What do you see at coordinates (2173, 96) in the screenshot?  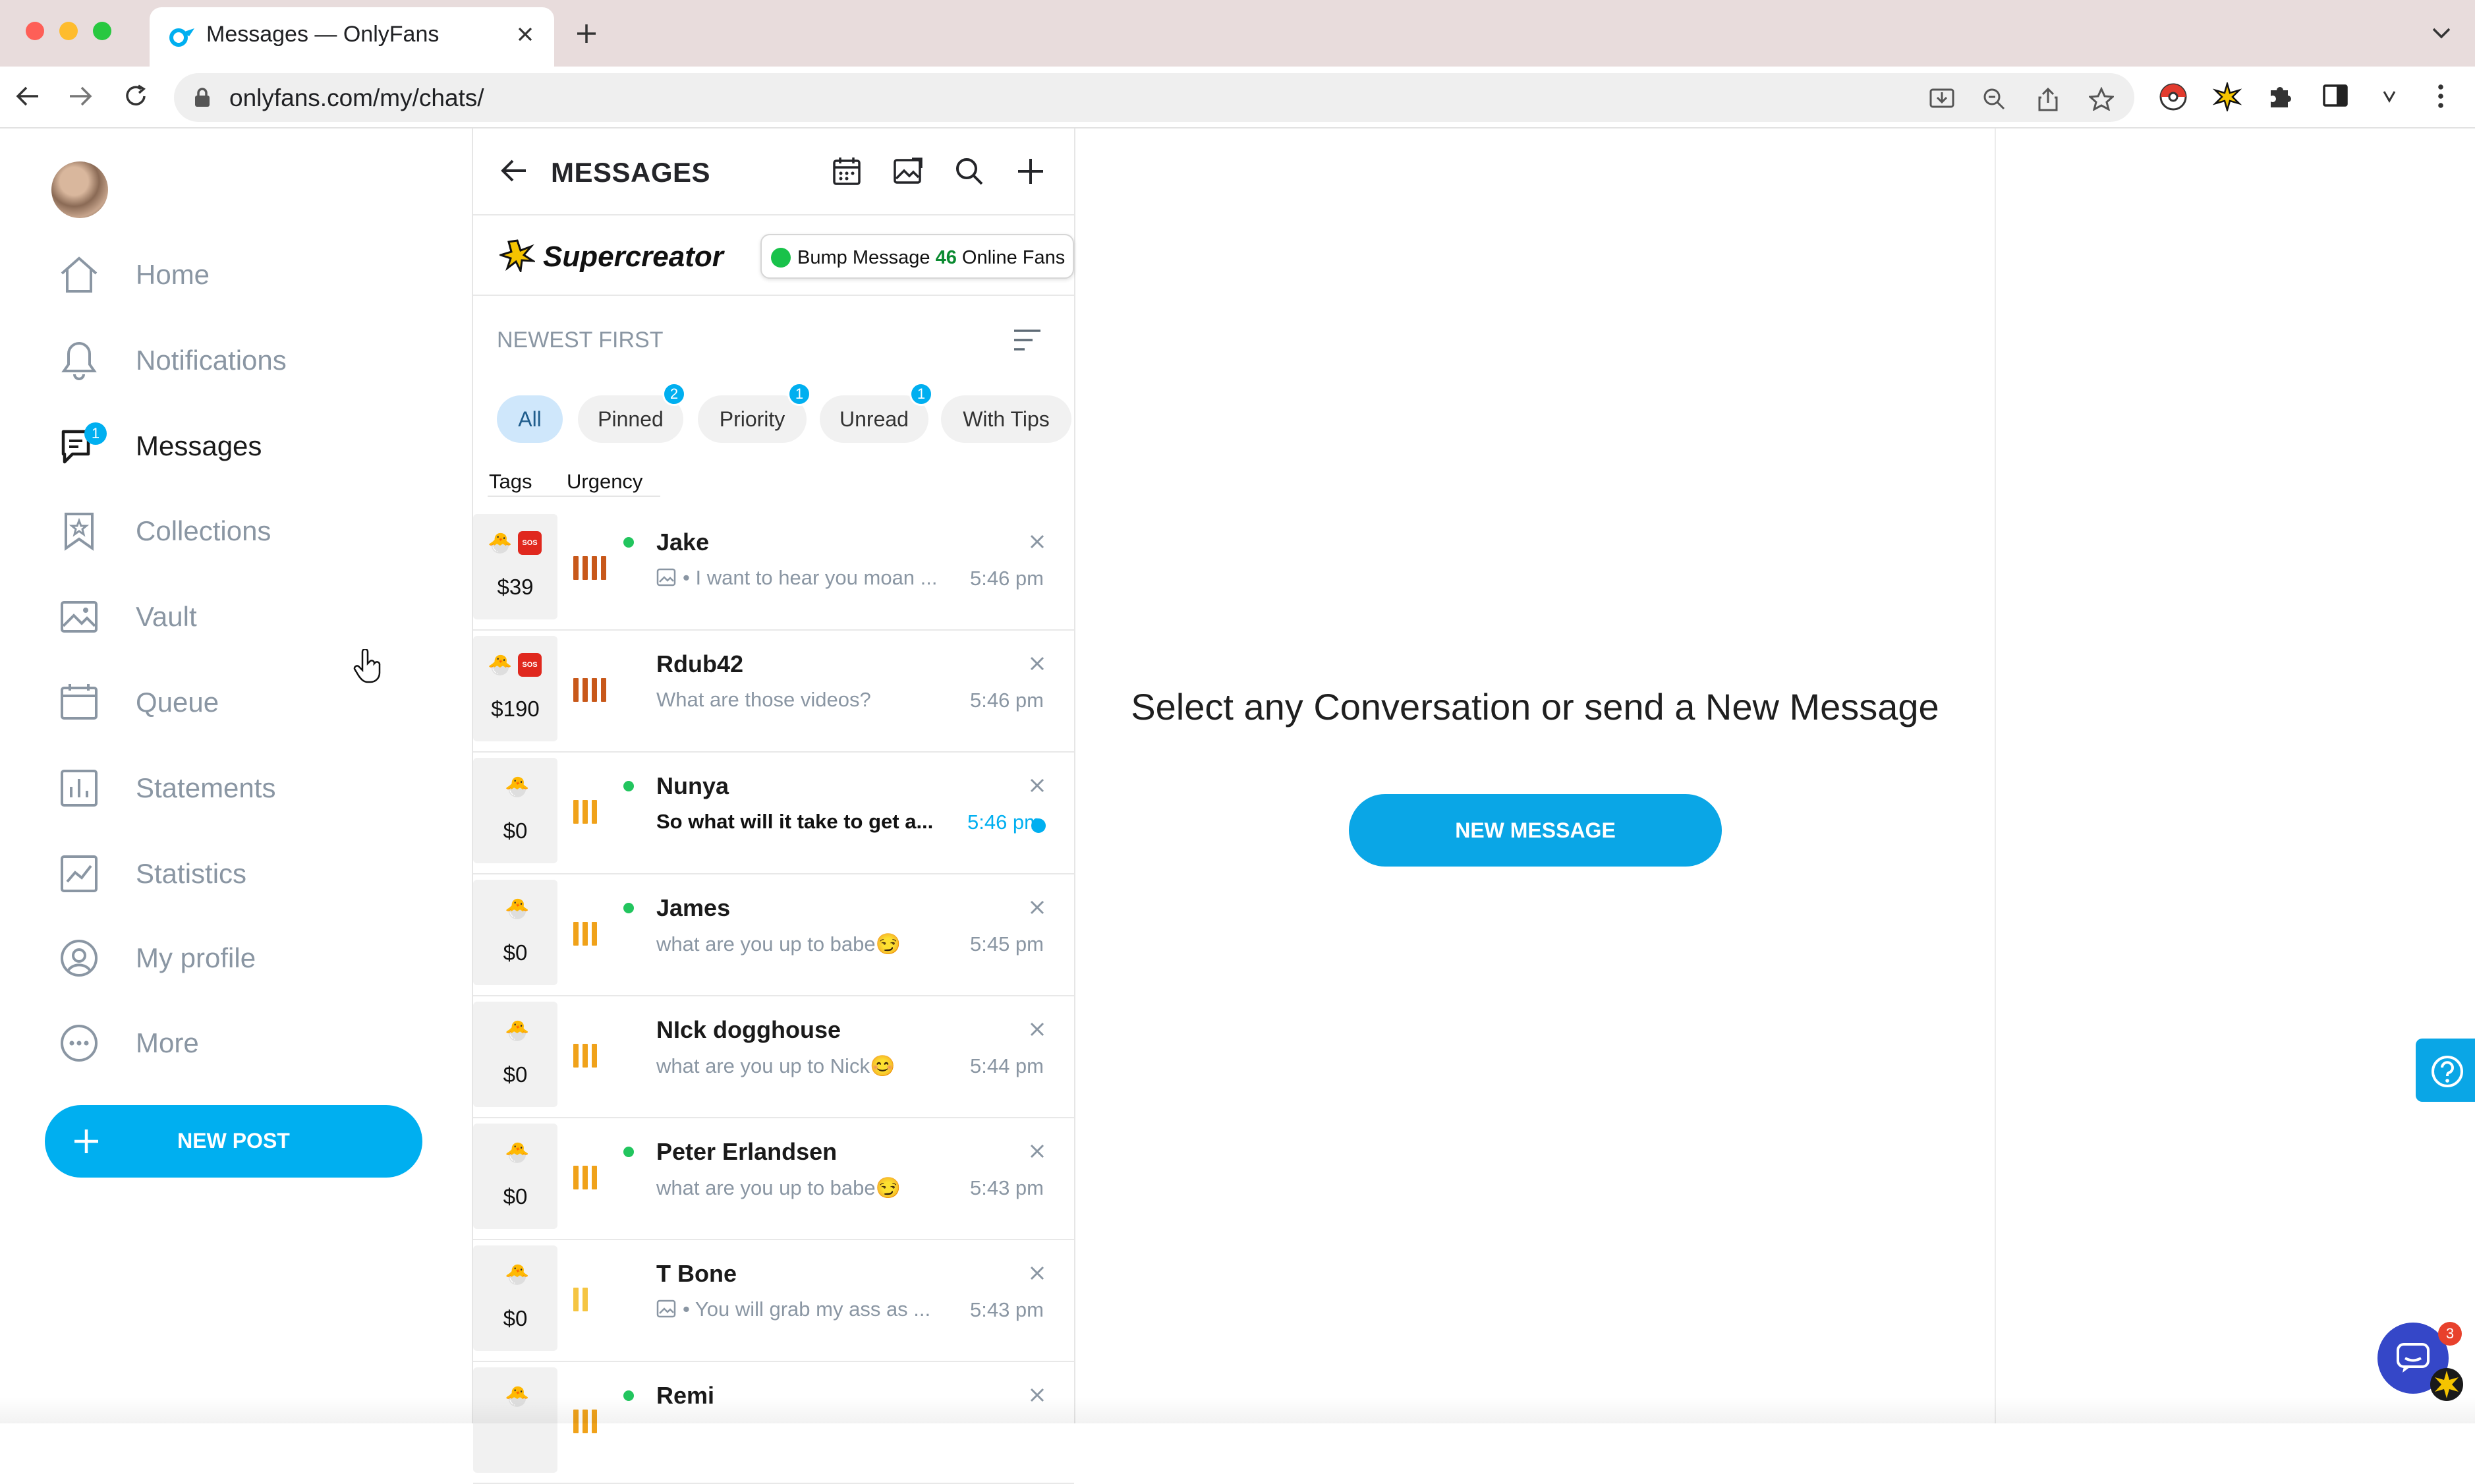 I see `pokeball-extension-icon` at bounding box center [2173, 96].